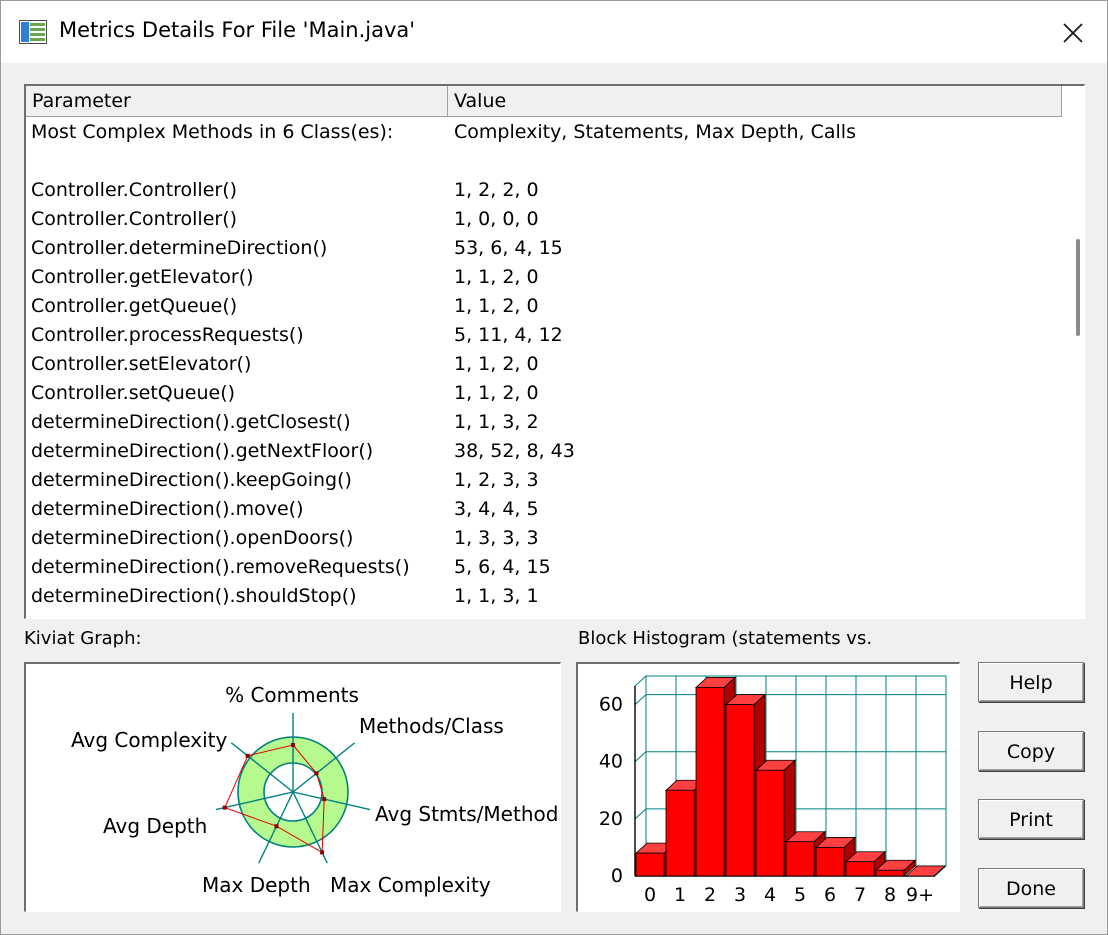  What do you see at coordinates (220, 567) in the screenshot?
I see `parameter-cell: determineDirection().removeRequests()` at bounding box center [220, 567].